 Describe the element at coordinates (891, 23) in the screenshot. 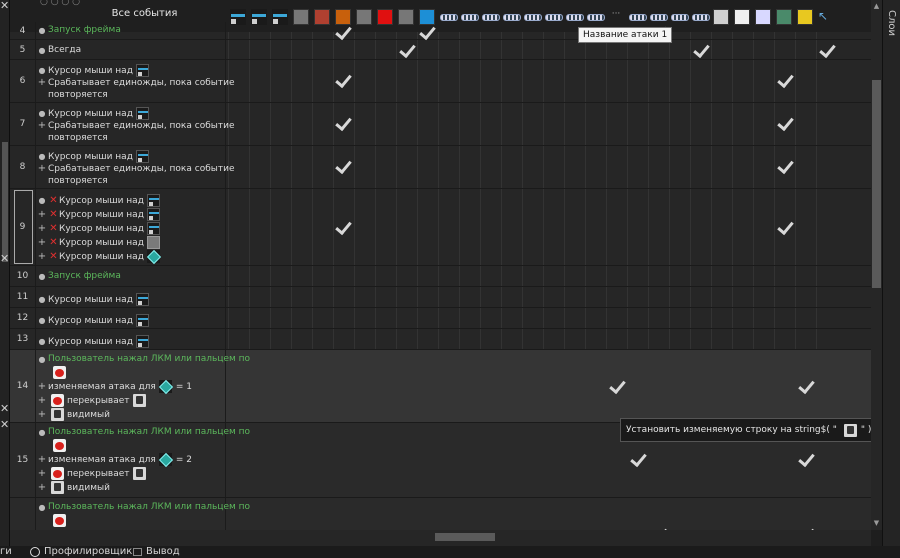

I see `layers-title: Слои` at that location.